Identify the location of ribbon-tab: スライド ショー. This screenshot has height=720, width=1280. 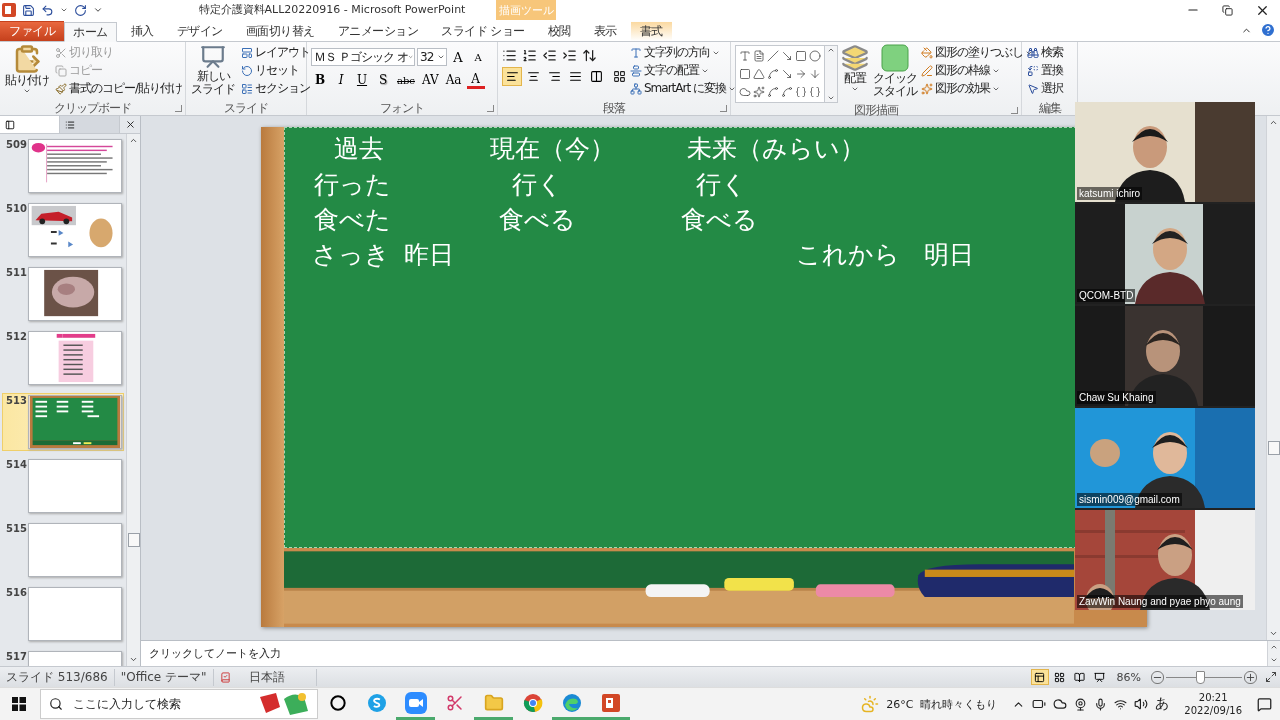
(483, 31).